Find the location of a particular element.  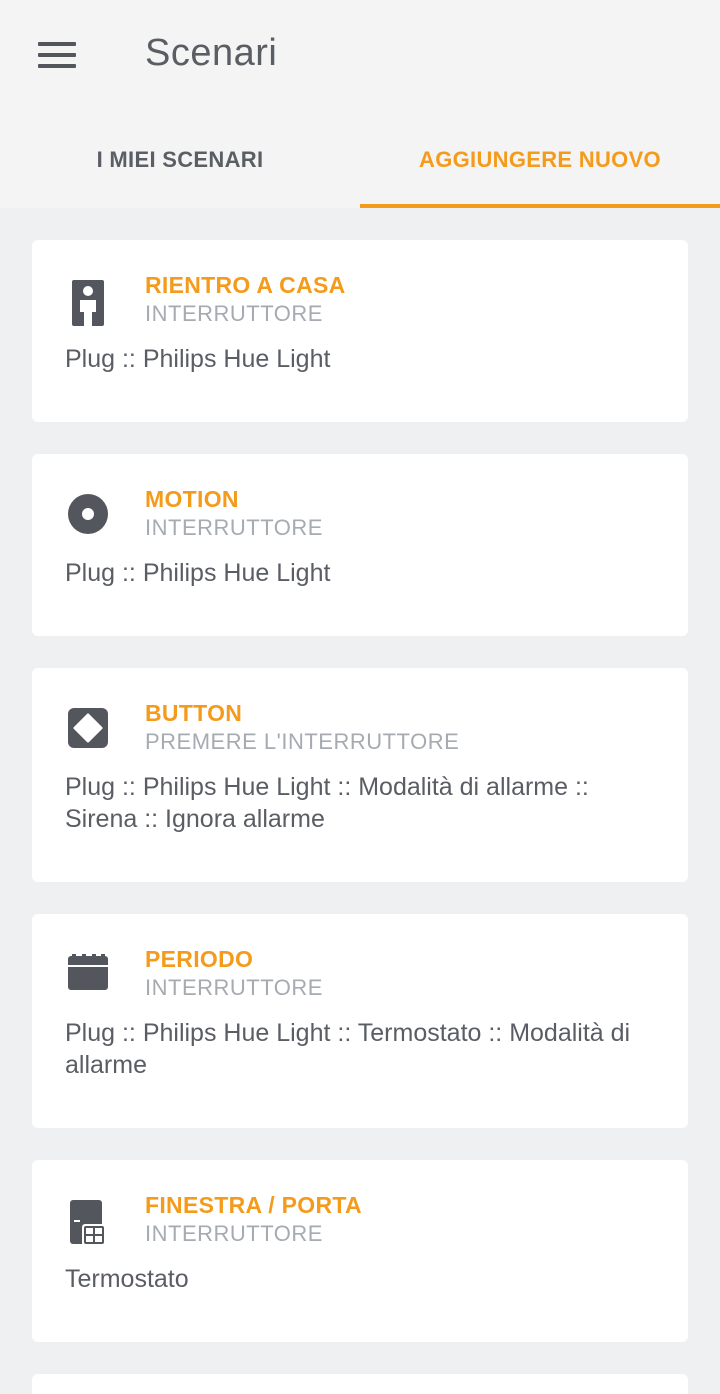

scenario-type: PREMERE L'INTERRUTTORE is located at coordinates (302, 741).